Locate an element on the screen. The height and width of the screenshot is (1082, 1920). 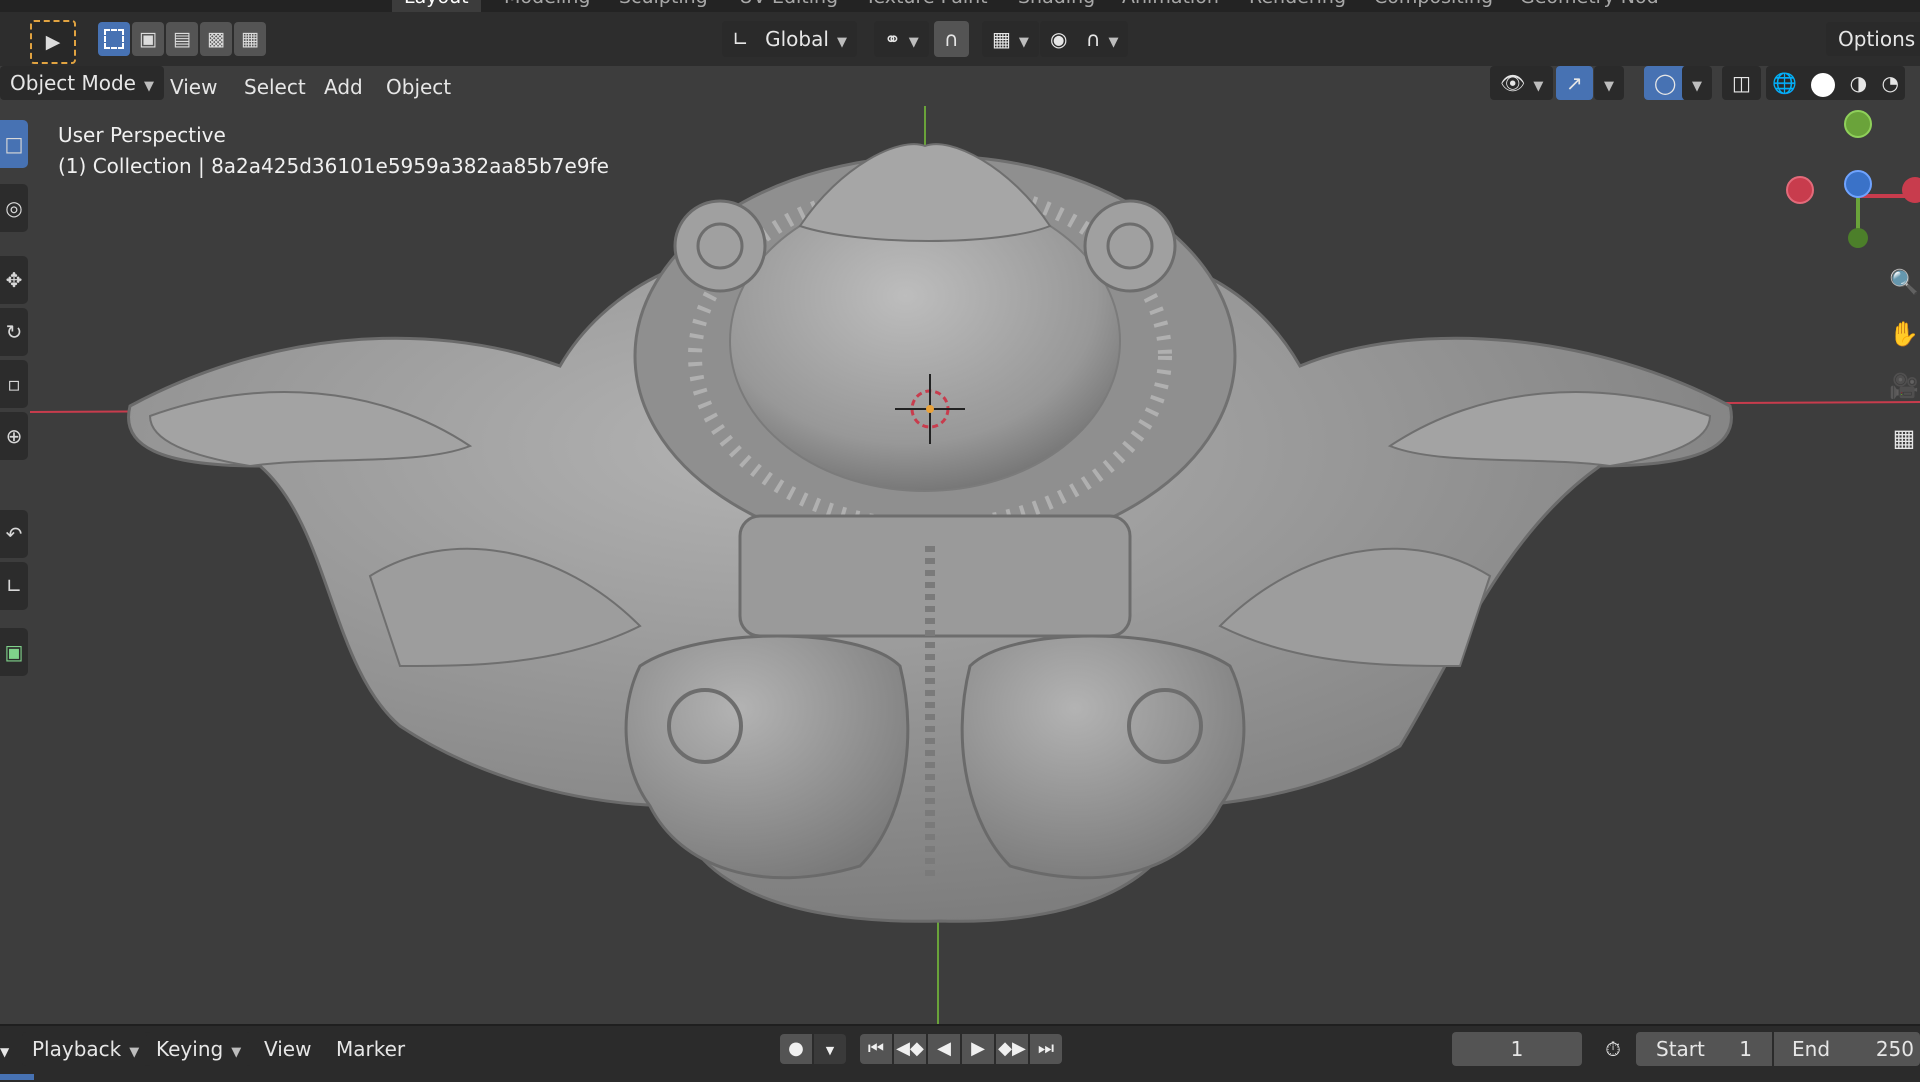
transform-tool: ⊕ is located at coordinates (14, 436).